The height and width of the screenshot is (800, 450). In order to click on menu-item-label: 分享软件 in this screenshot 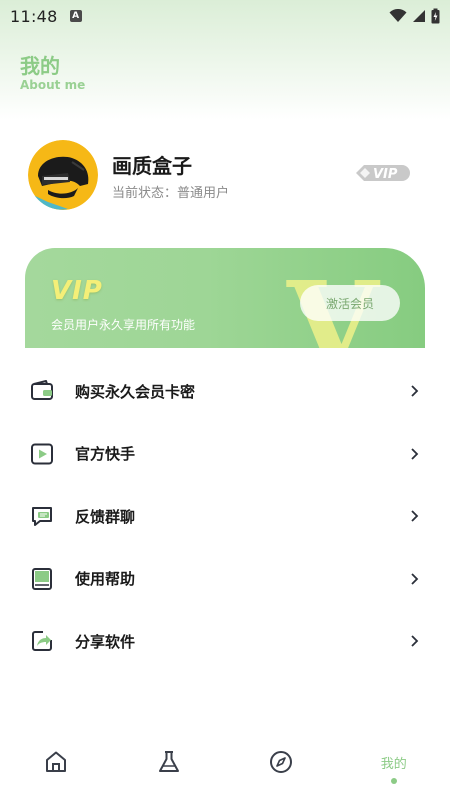, I will do `click(105, 641)`.